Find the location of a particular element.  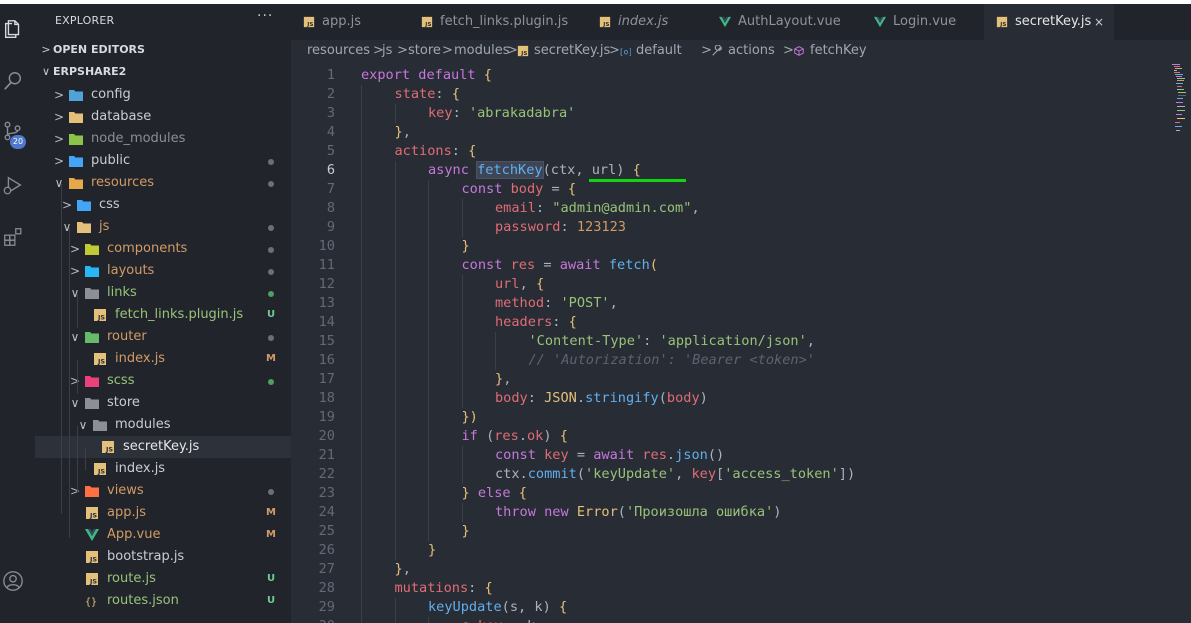

code-token: ]) is located at coordinates (847, 474).